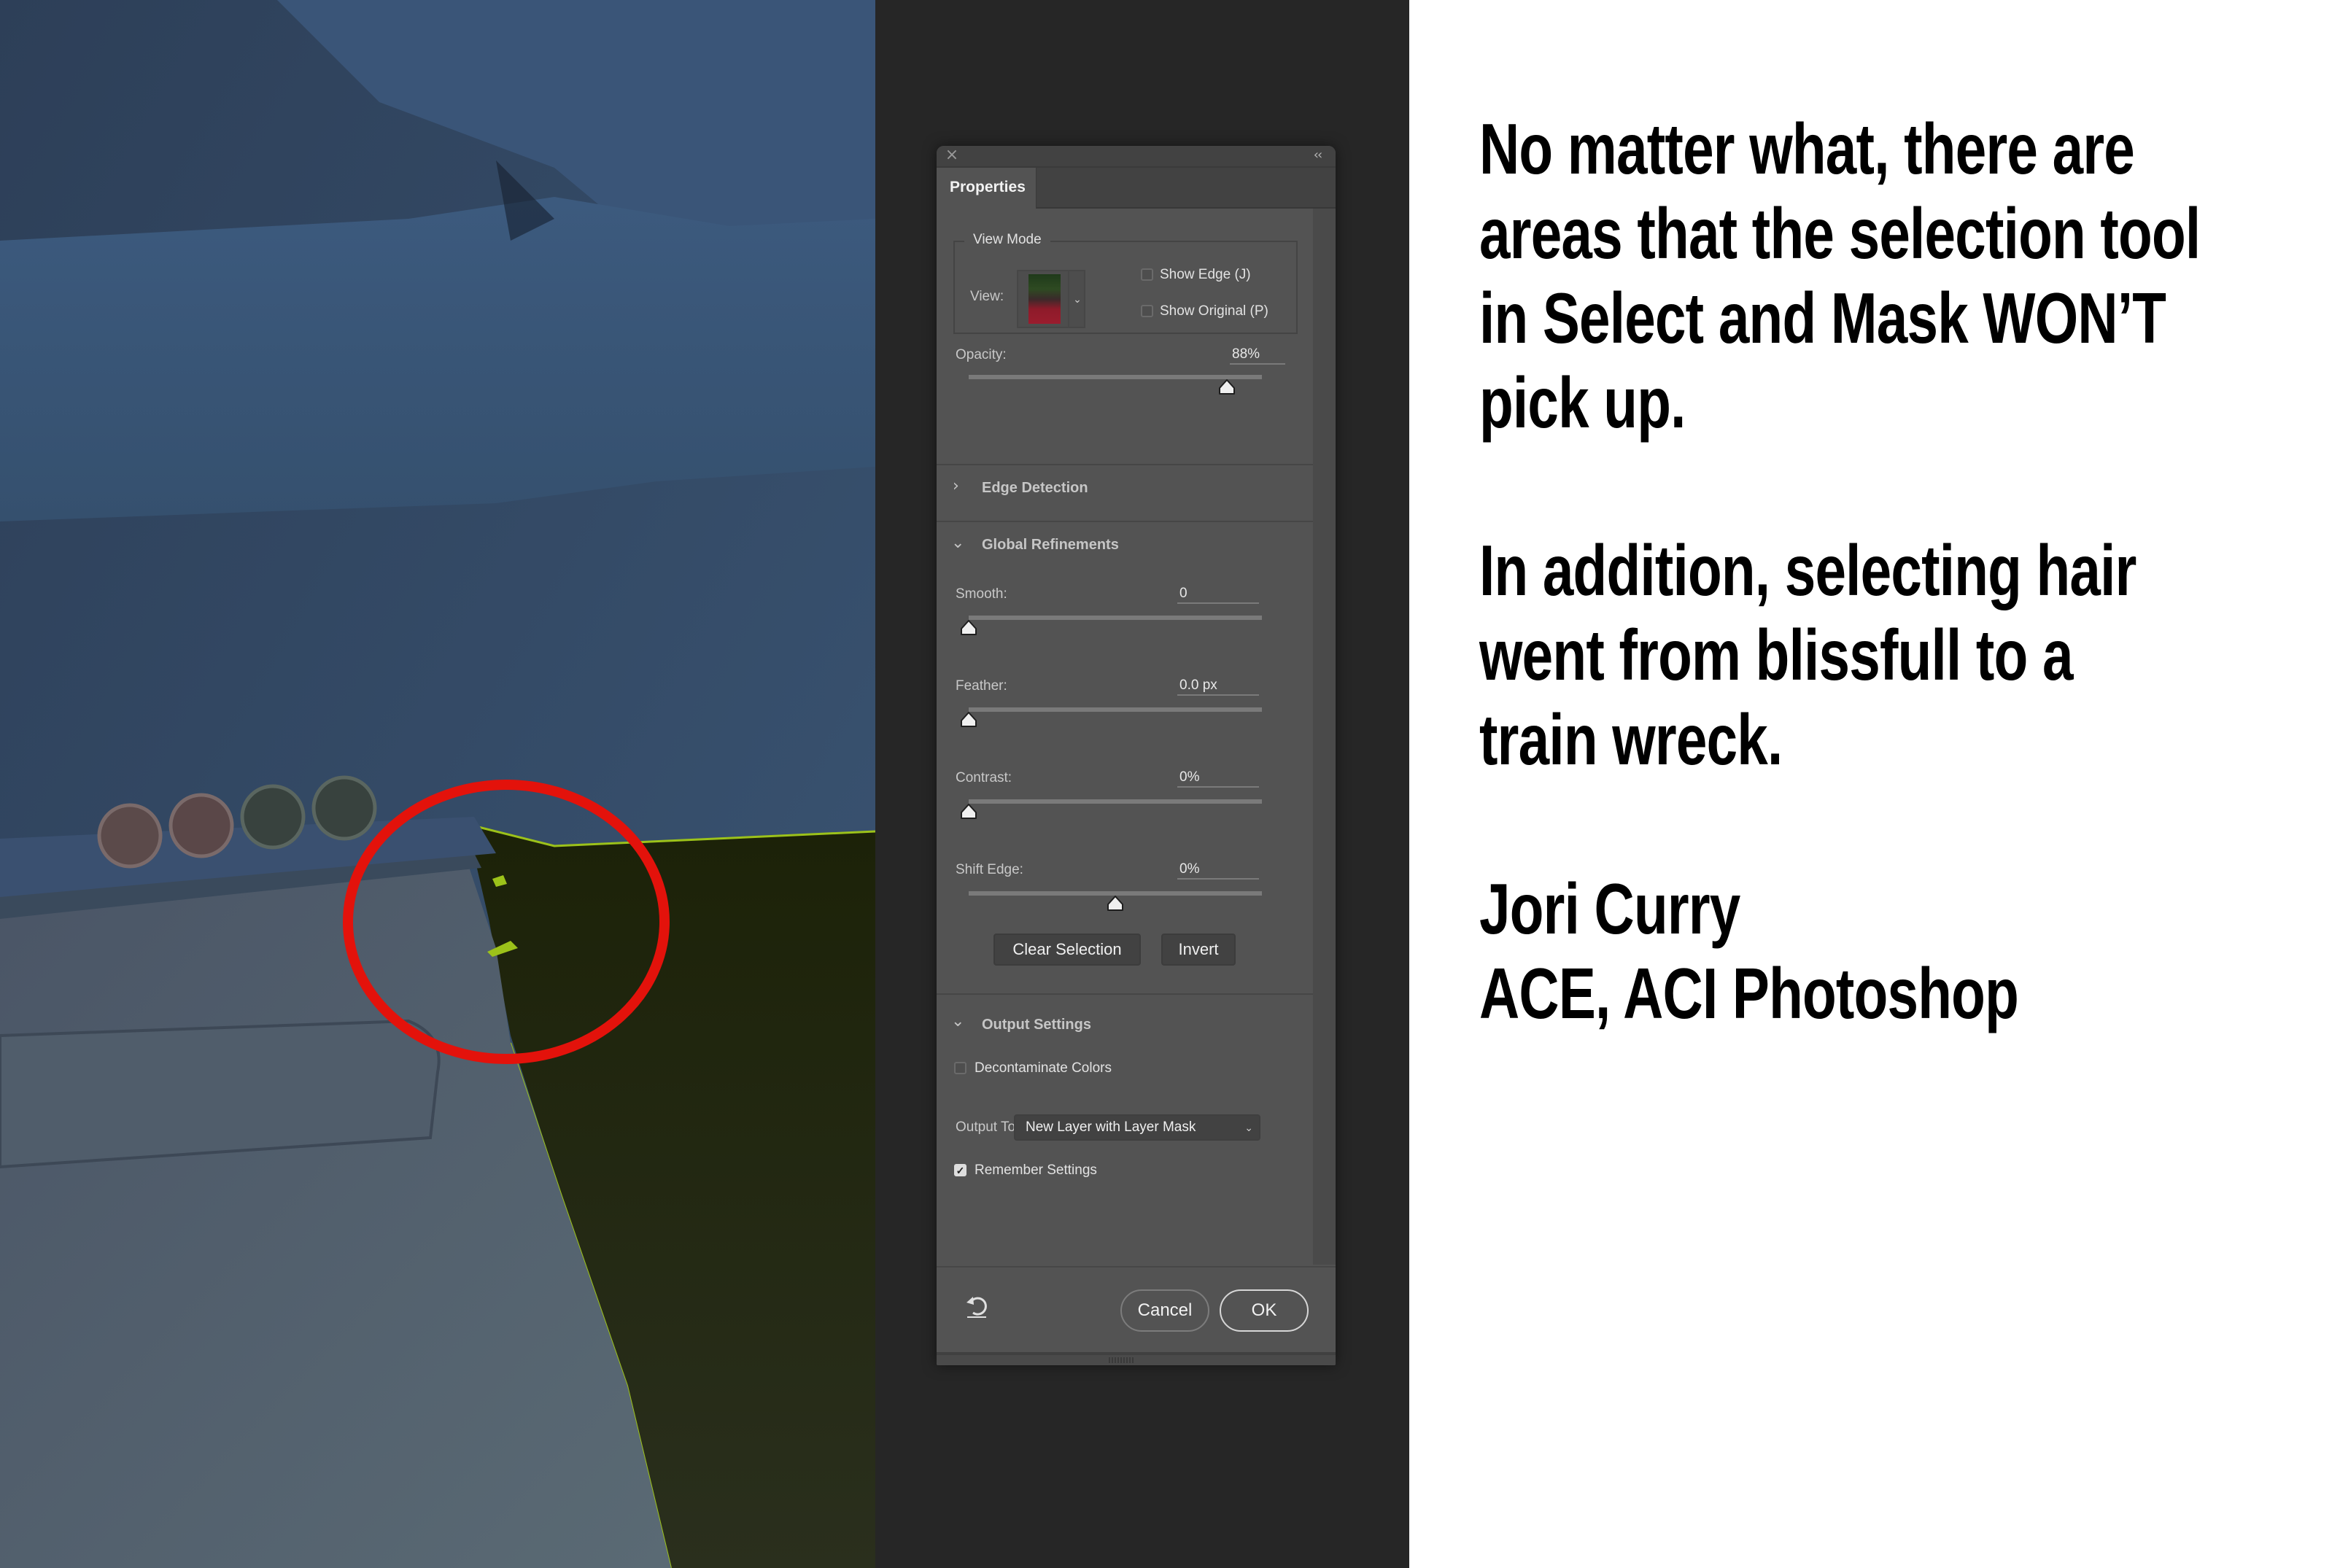 This screenshot has width=2340, height=1568. I want to click on panel-tab-bar: Properties, so click(1136, 188).